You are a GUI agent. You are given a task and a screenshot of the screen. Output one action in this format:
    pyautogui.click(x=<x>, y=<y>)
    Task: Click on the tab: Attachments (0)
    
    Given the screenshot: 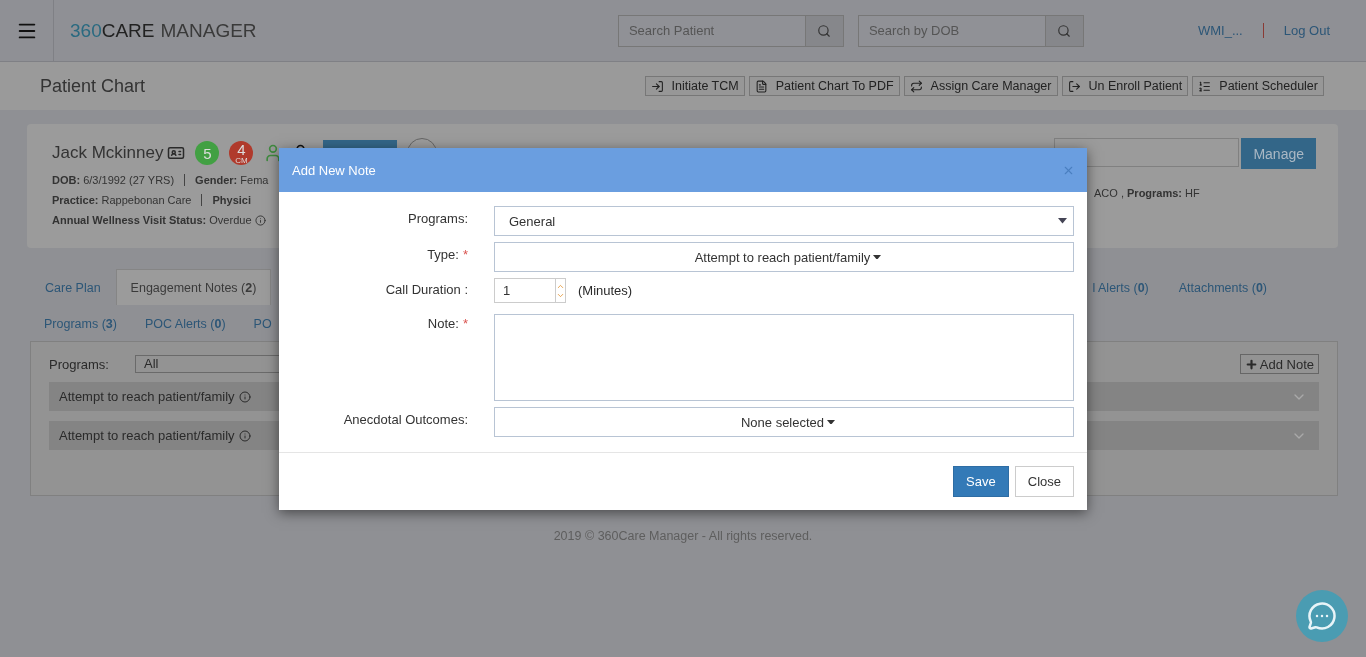 What is the action you would take?
    pyautogui.click(x=1222, y=287)
    